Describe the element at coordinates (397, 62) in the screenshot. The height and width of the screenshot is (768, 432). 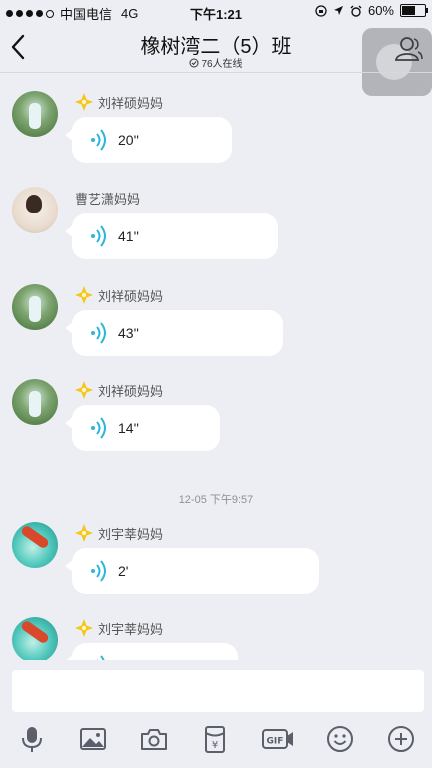
I see `group-members-button` at that location.